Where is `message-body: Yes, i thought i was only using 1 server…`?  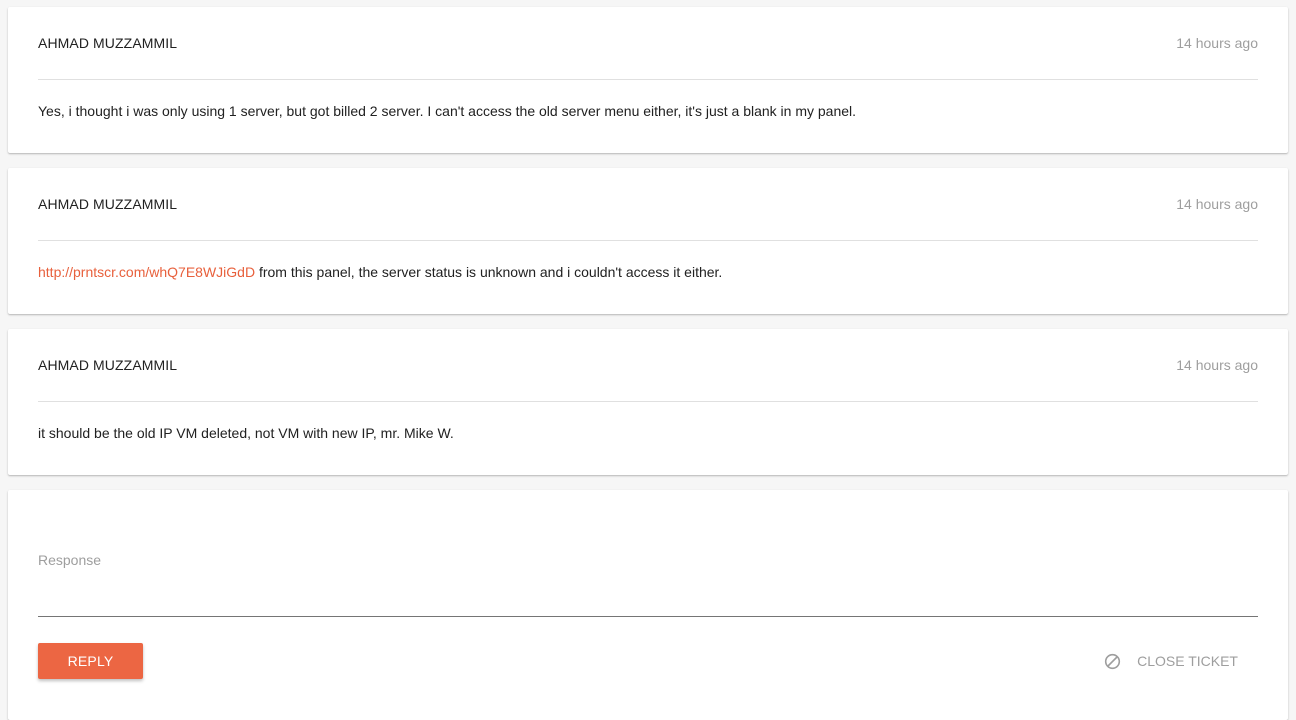
message-body: Yes, i thought i was only using 1 server… is located at coordinates (648, 100).